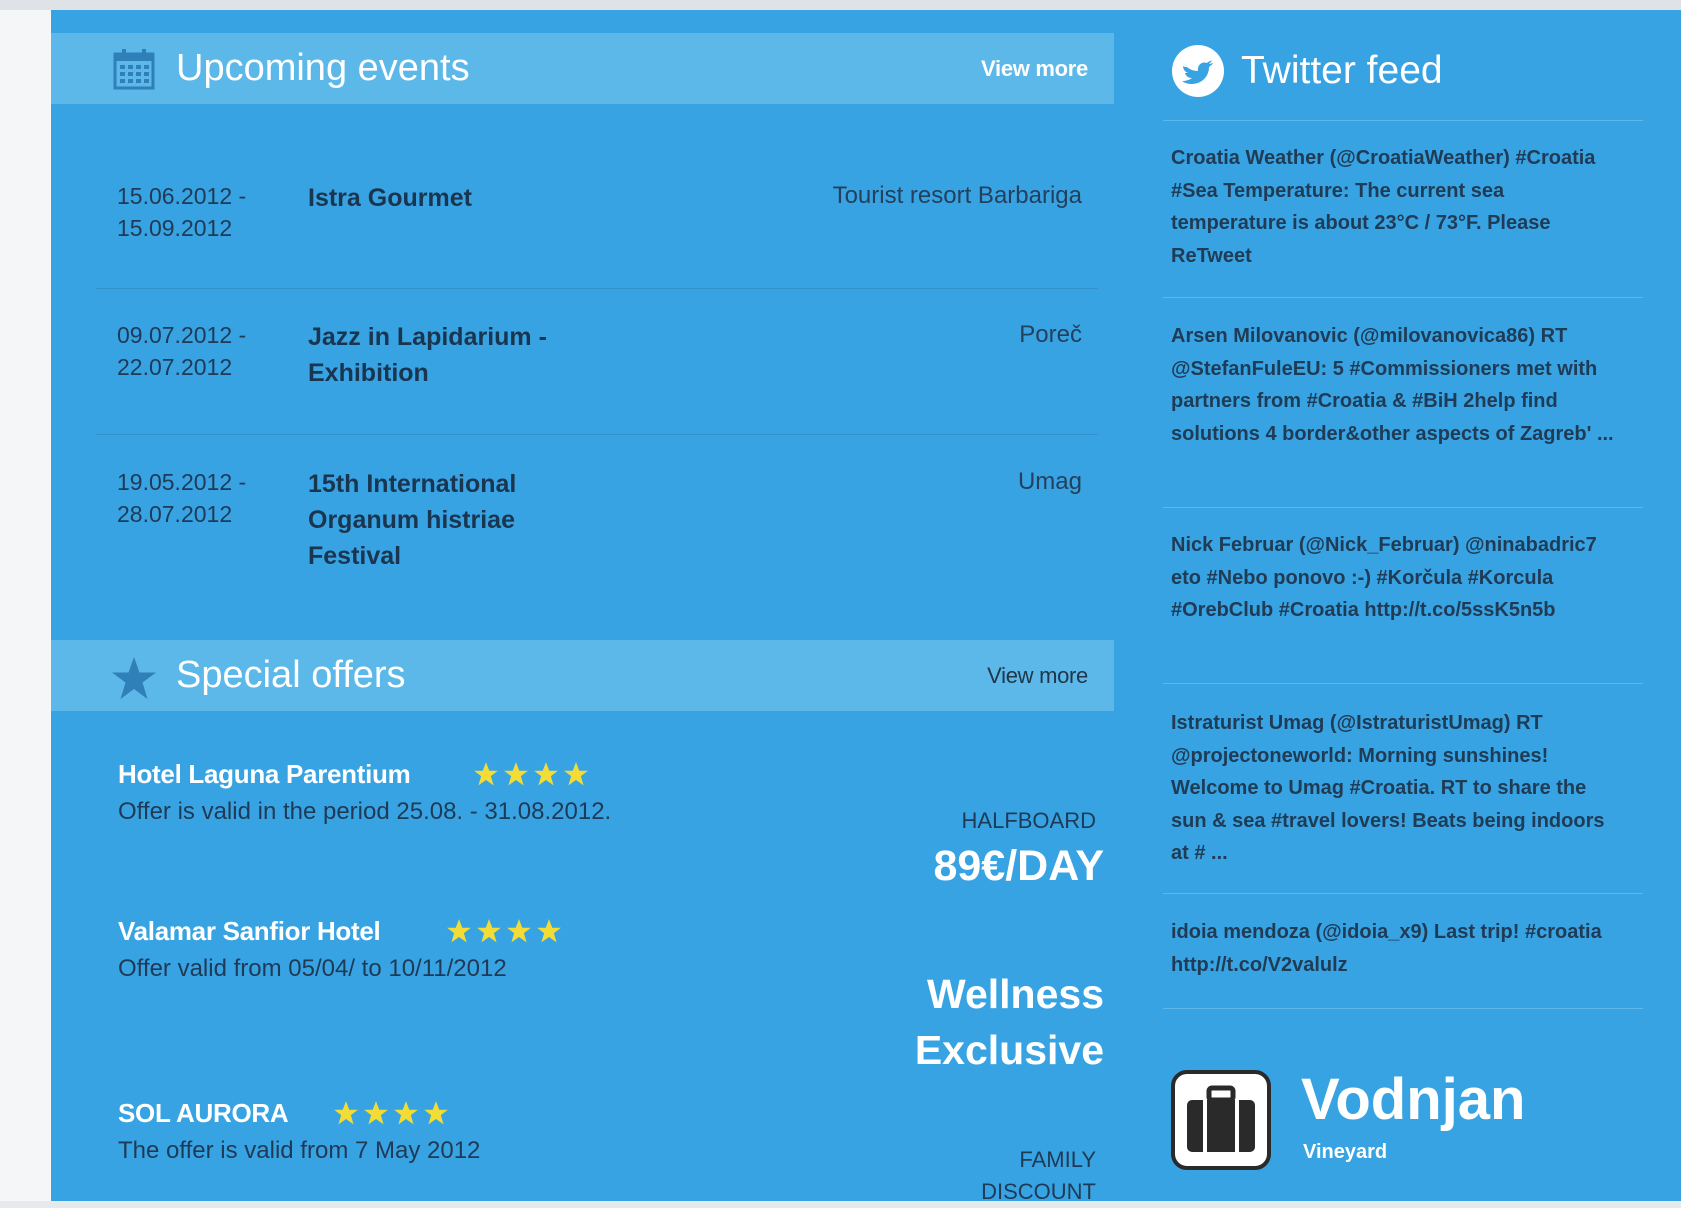 Image resolution: width=1681 pixels, height=1208 pixels. I want to click on offer-headline: Wellness Exclusive, so click(1009, 1022).